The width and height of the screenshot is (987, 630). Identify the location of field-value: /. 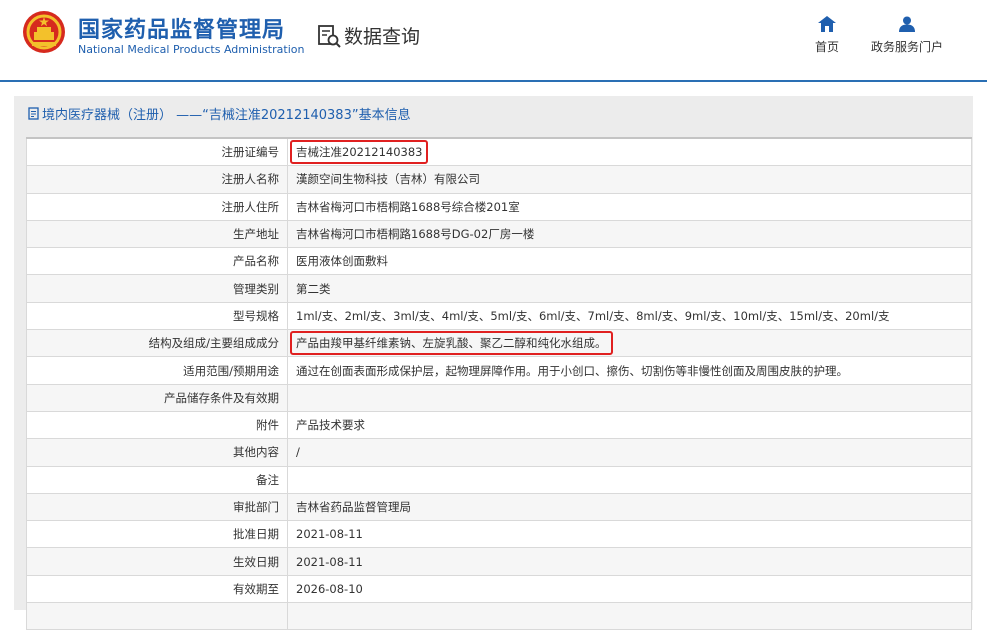
(298, 452).